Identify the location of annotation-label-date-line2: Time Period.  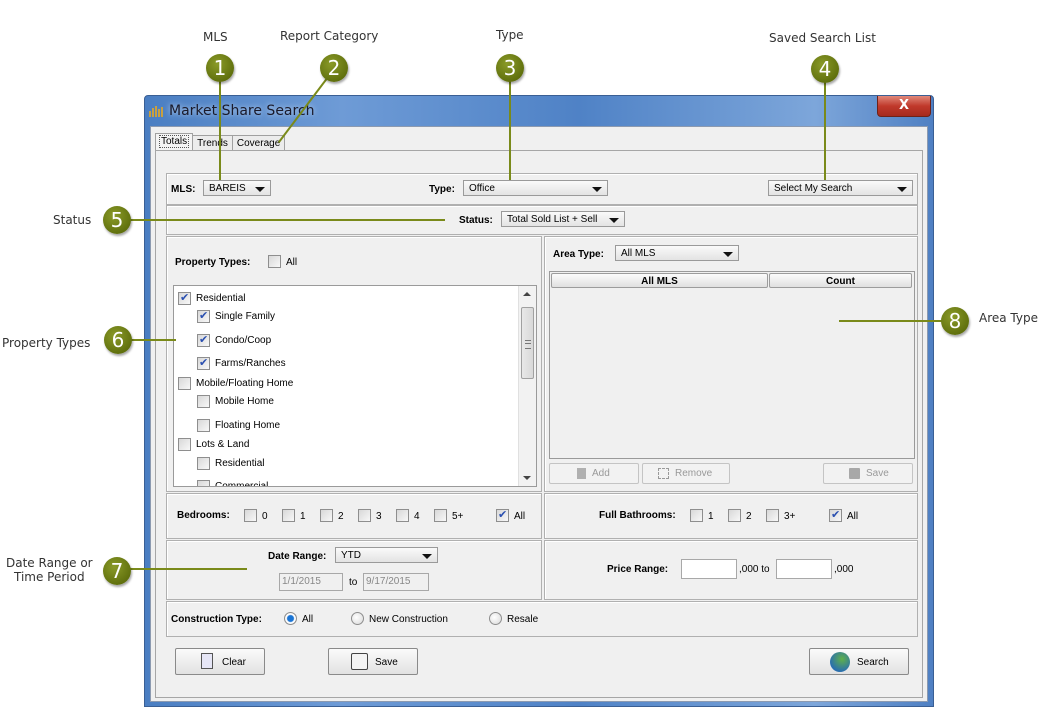
(49, 577).